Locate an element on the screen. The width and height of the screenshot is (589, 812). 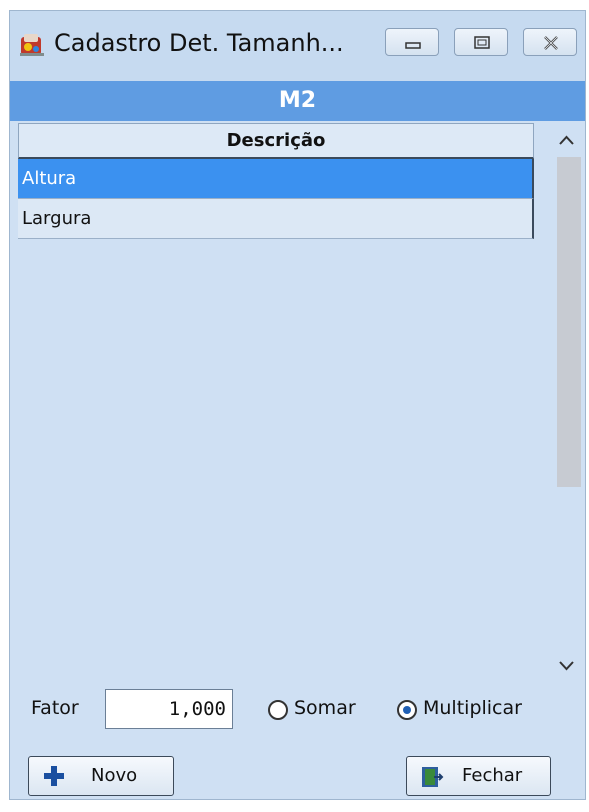
maximize-button is located at coordinates (481, 42).